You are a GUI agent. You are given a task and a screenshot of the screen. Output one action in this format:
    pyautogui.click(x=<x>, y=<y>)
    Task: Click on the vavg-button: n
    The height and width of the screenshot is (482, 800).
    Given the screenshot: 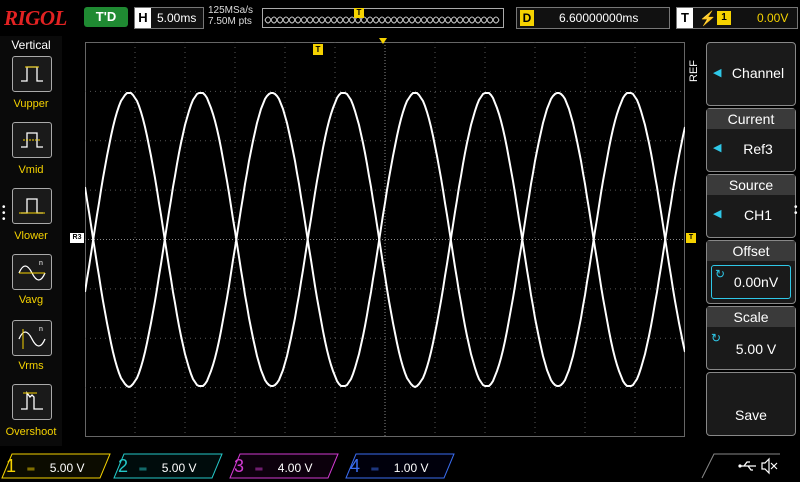 What is the action you would take?
    pyautogui.click(x=32, y=272)
    